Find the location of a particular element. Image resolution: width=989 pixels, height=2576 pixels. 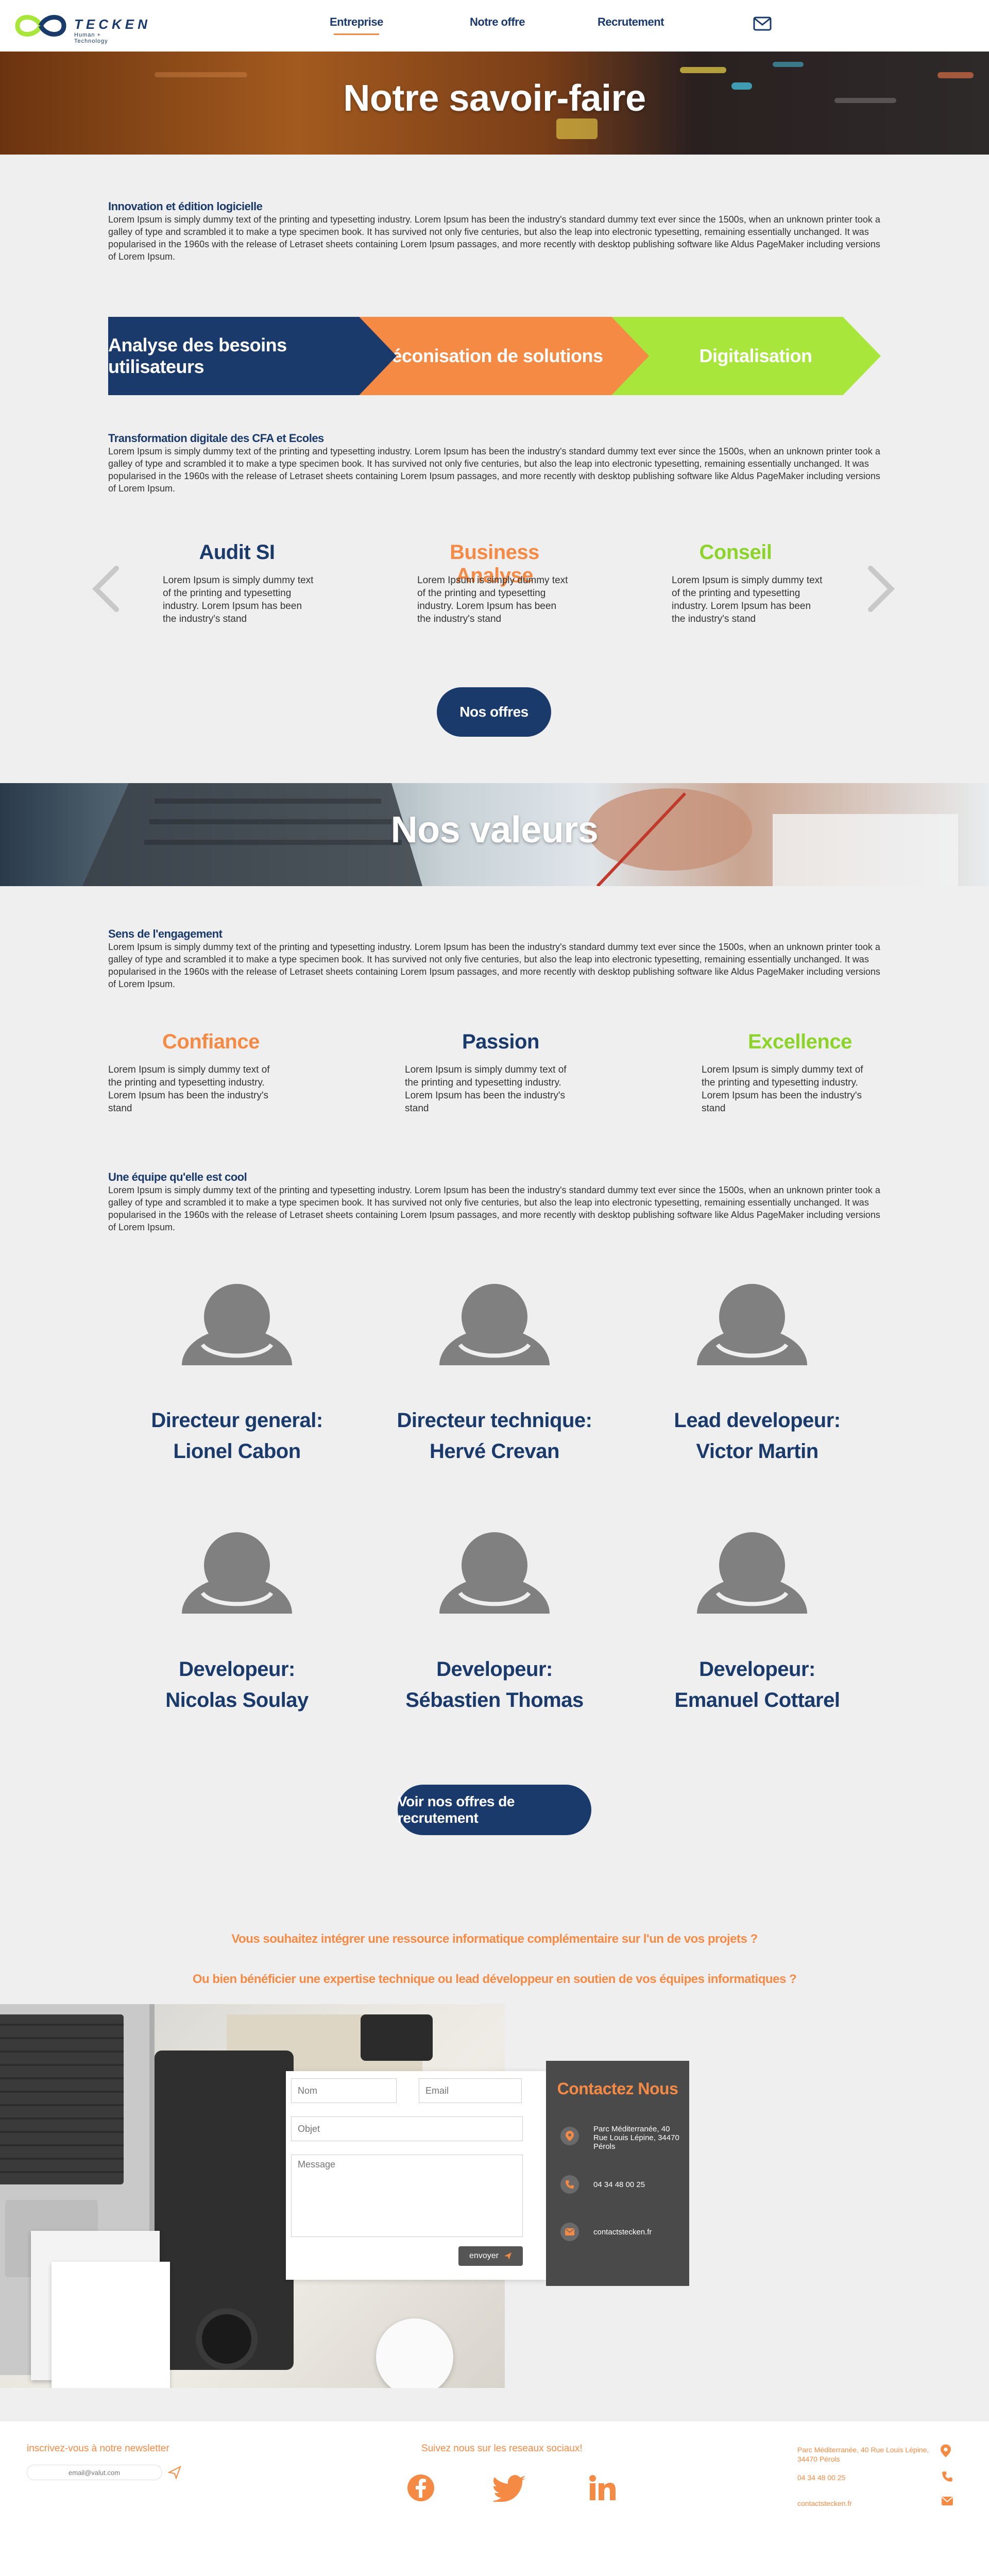

social-label: Suivez nous sur les reseaux sociaux! is located at coordinates (502, 2448).